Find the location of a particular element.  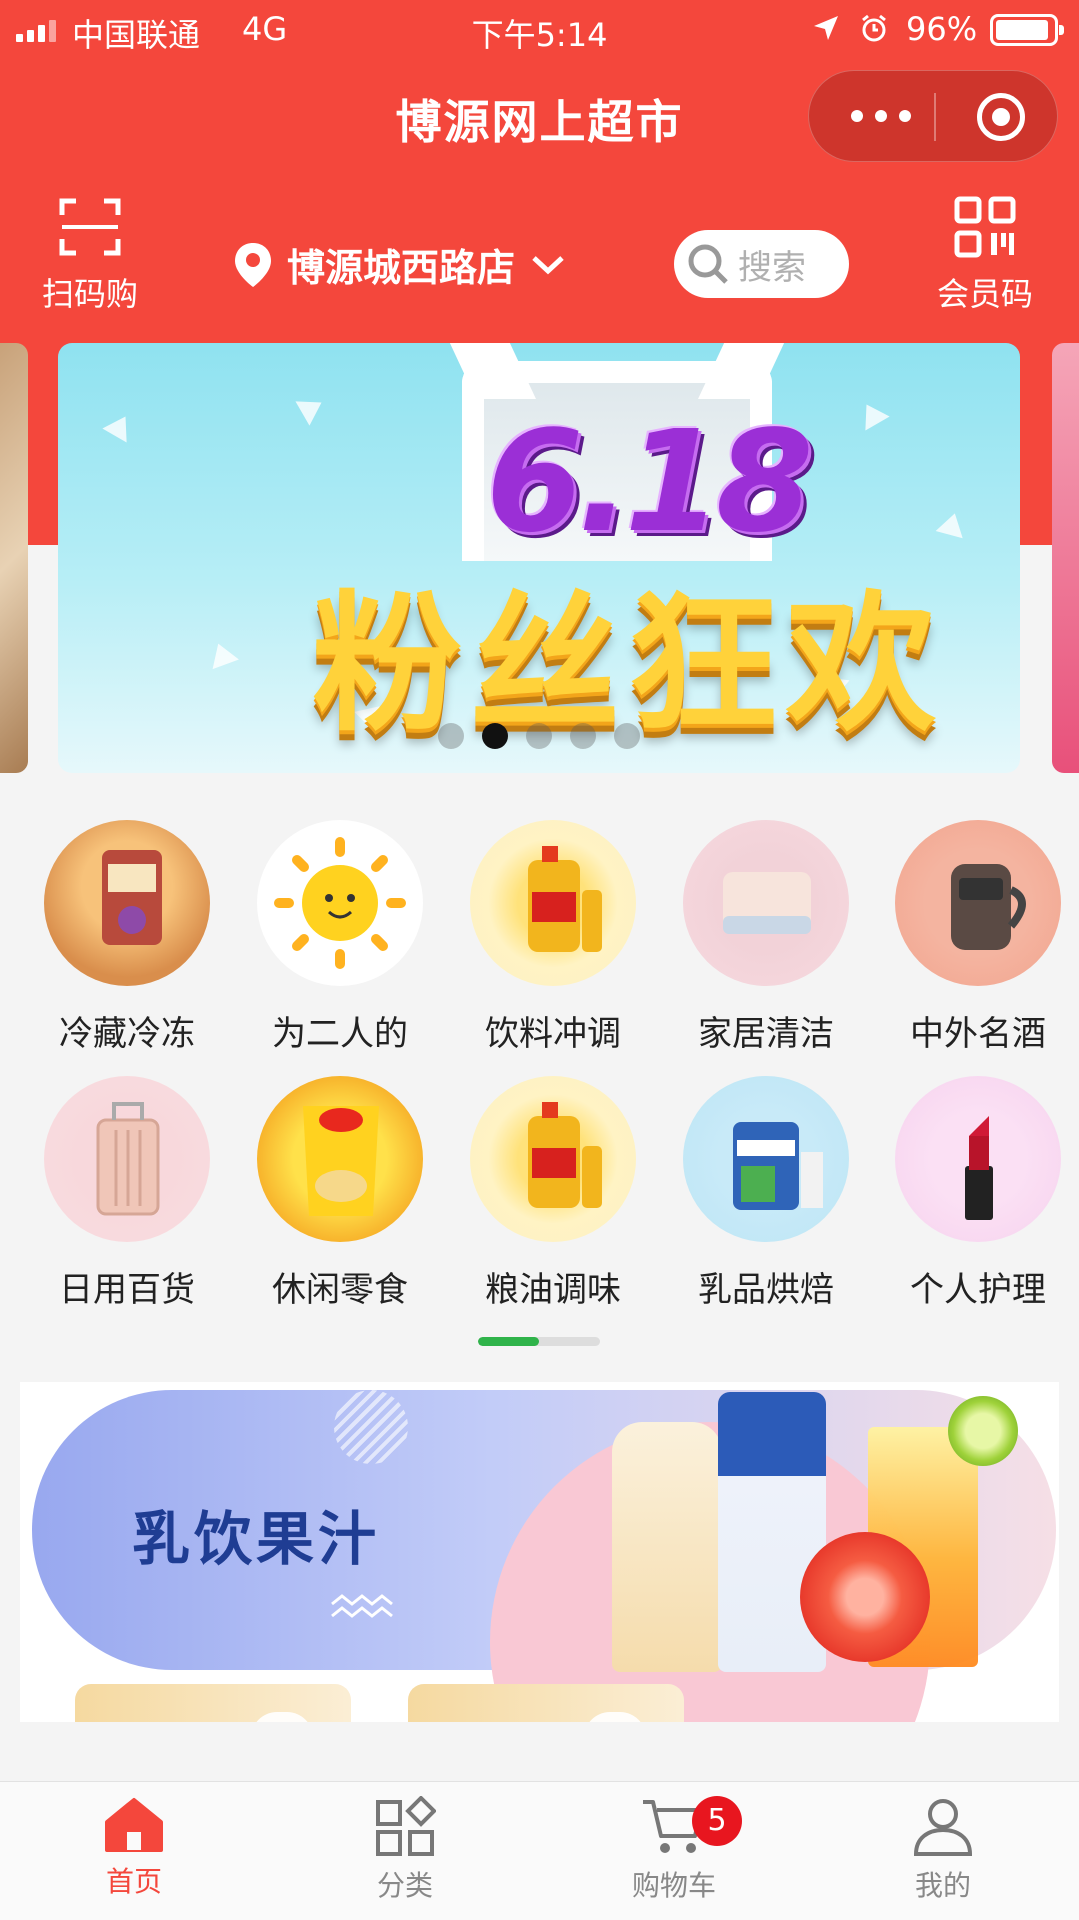

alarm-icon is located at coordinates (874, 28).